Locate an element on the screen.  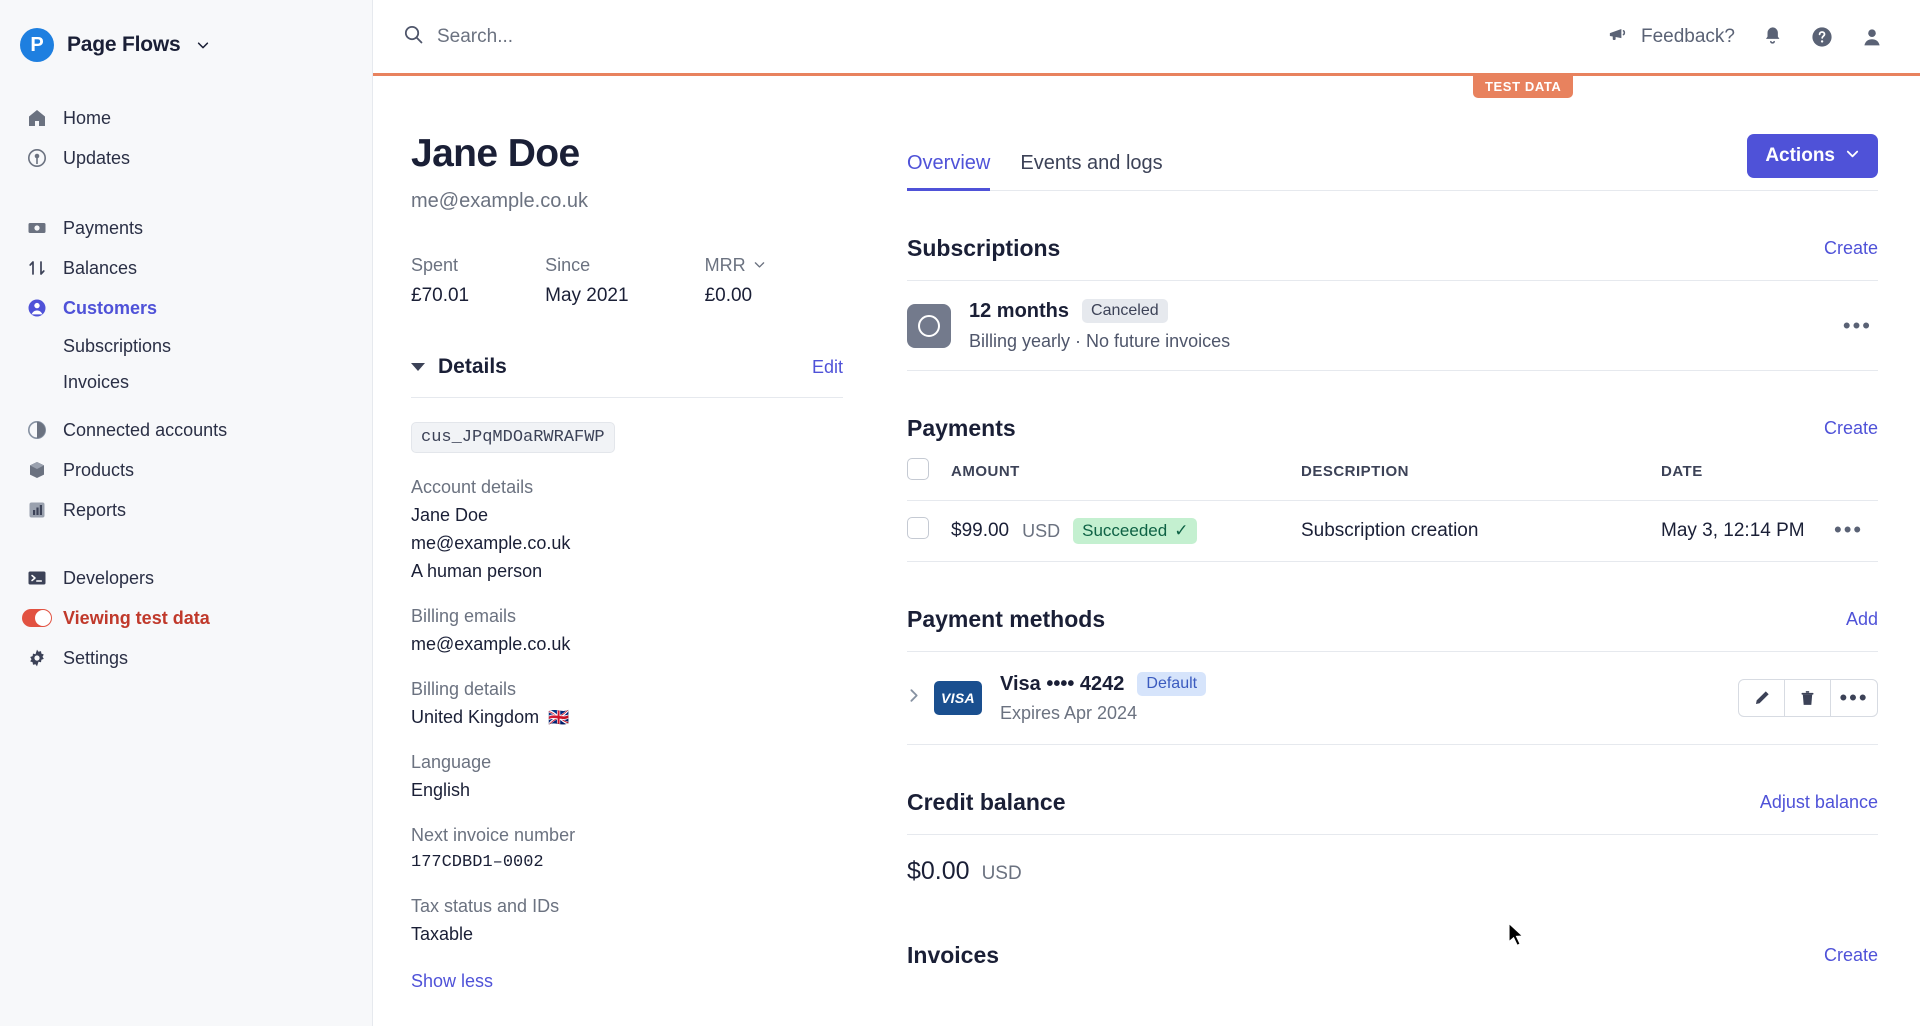
delete-icon is located at coordinates (1808, 698).